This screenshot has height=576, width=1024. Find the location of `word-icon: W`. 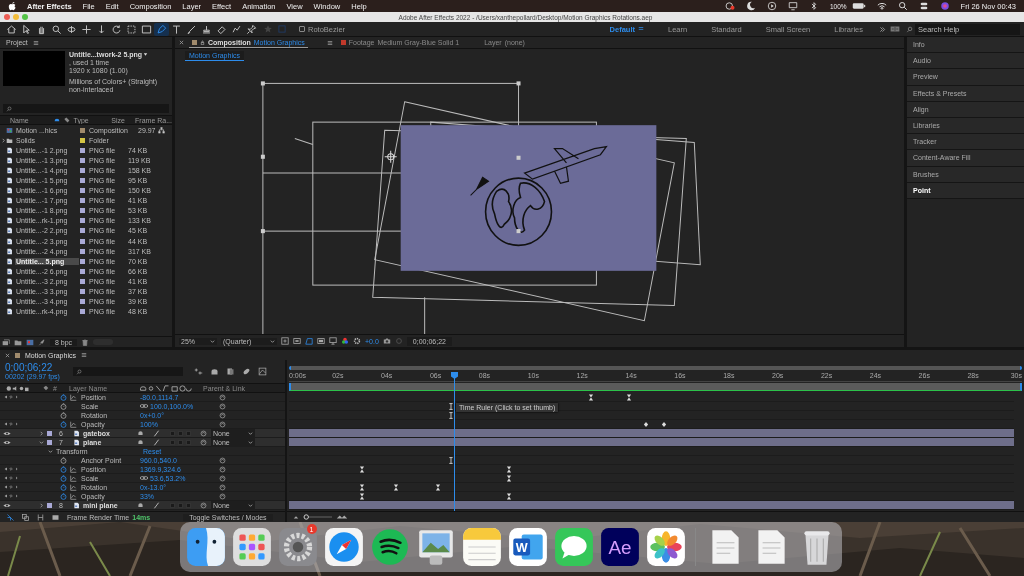

word-icon: W is located at coordinates (527, 547).